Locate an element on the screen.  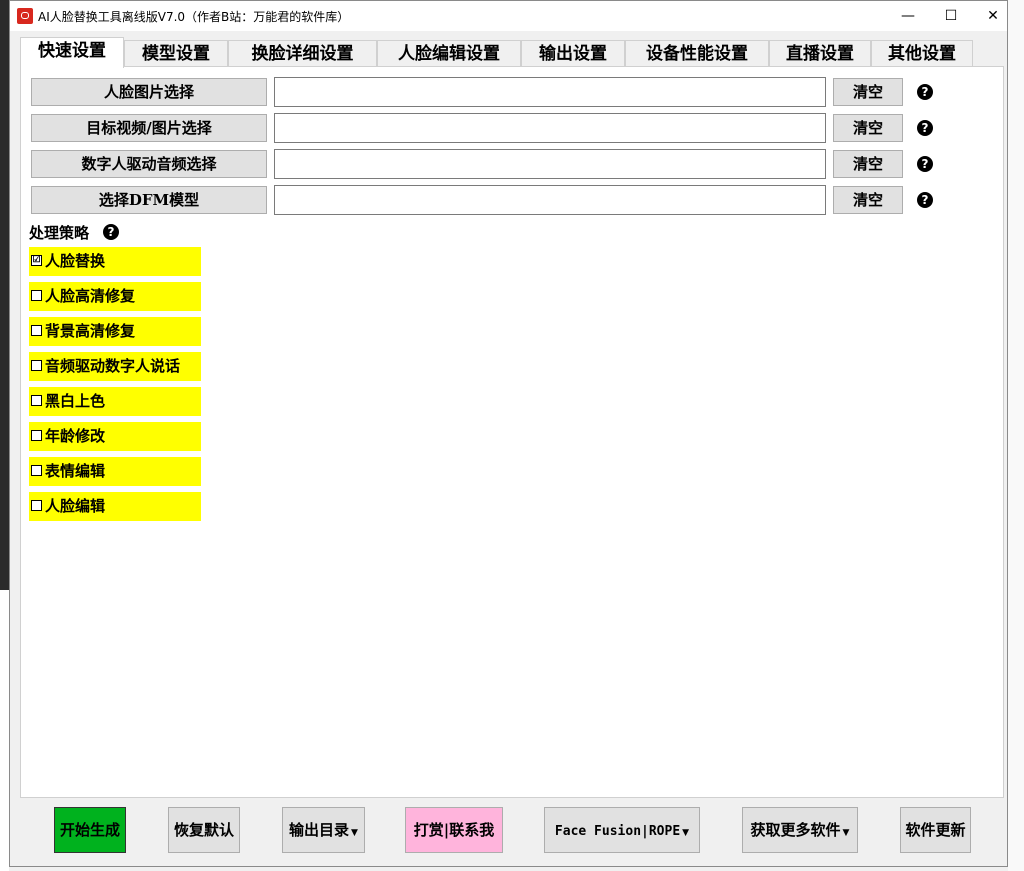
dfm-model-select-button: 选择DFM模型 is located at coordinates (149, 200).